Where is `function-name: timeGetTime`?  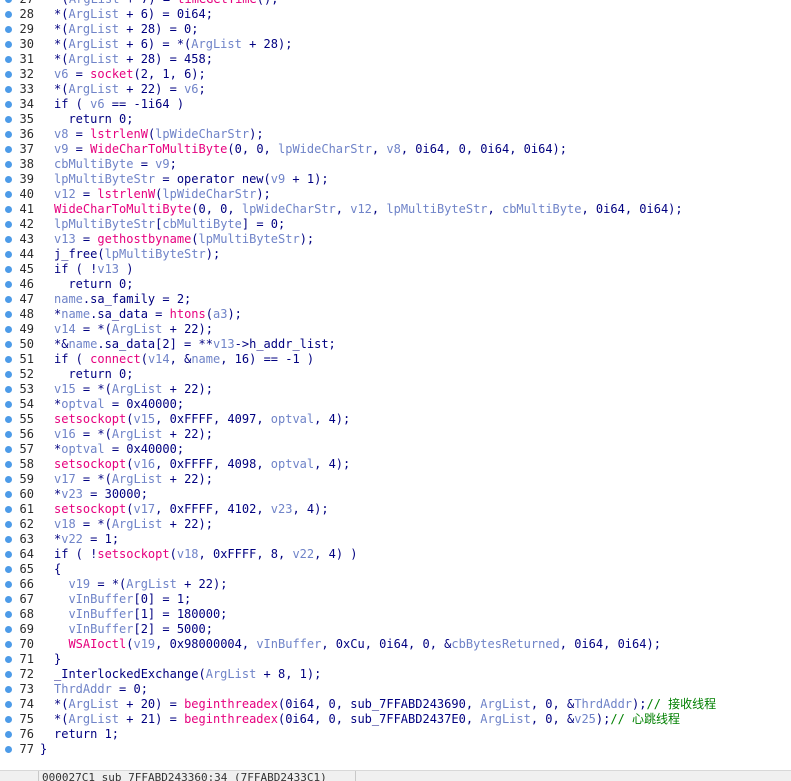
function-name: timeGetTime is located at coordinates (216, 3).